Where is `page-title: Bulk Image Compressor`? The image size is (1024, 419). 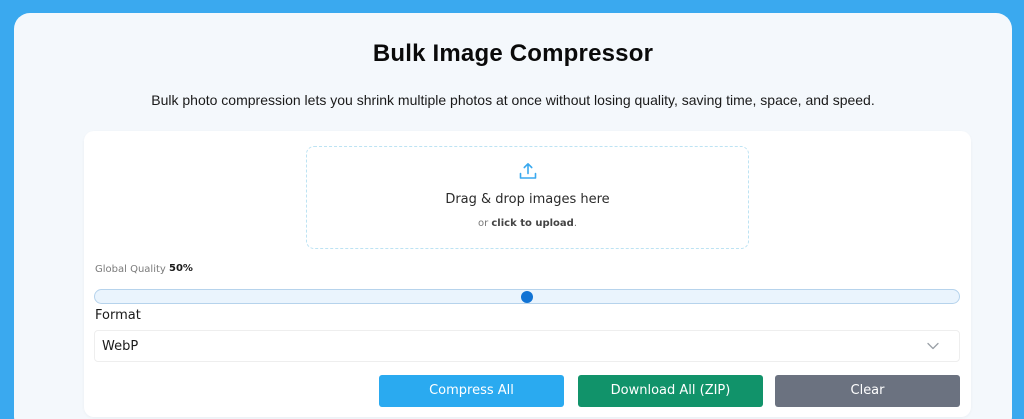
page-title: Bulk Image Compressor is located at coordinates (513, 53).